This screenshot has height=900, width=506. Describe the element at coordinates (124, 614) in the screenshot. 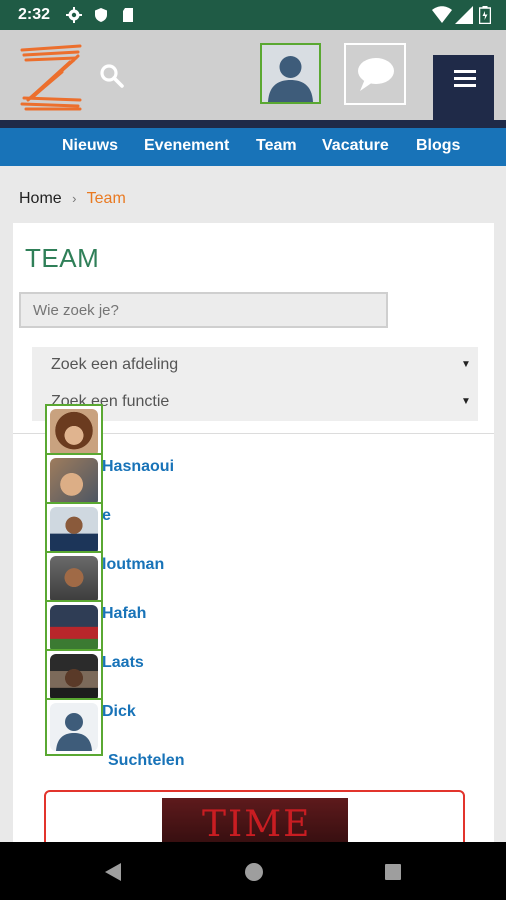

I see `team-member-name: Hafah` at that location.